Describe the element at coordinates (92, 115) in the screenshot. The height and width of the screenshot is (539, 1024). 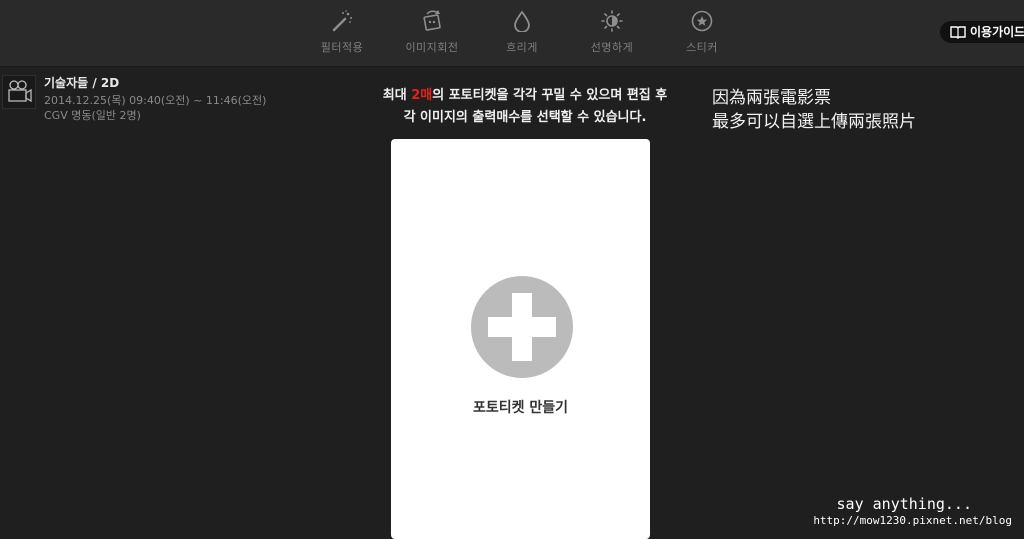
I see `movie-cinema: CGV 명동(일반 2명)` at that location.